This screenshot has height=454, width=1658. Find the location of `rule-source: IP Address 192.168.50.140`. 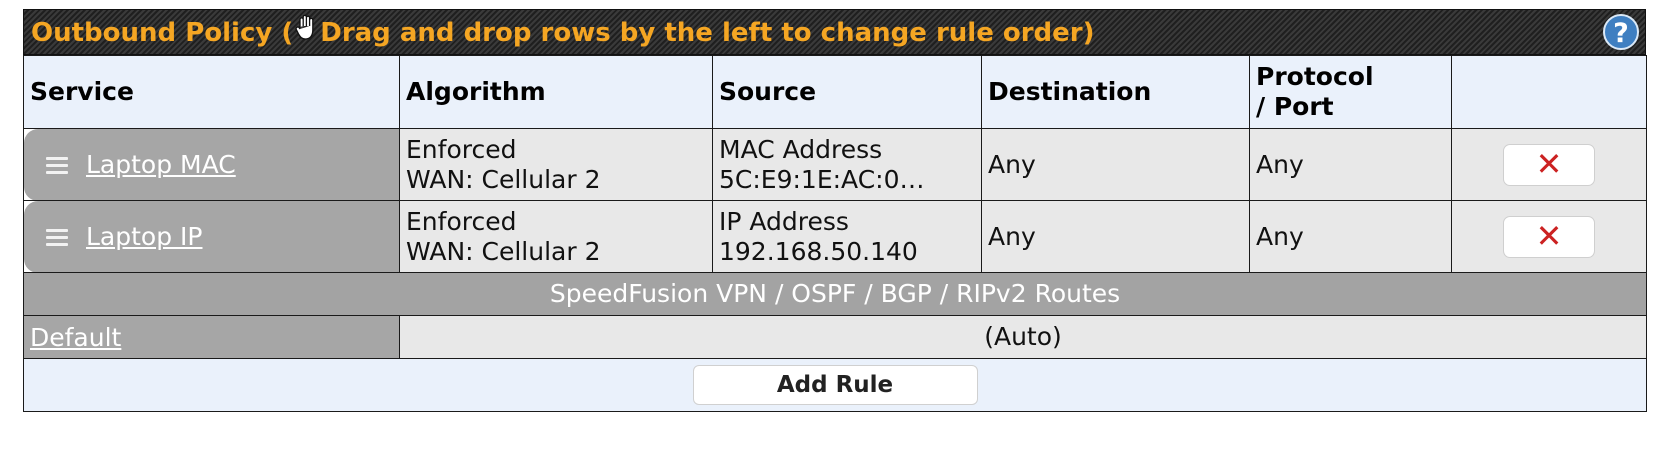

rule-source: IP Address 192.168.50.140 is located at coordinates (847, 236).